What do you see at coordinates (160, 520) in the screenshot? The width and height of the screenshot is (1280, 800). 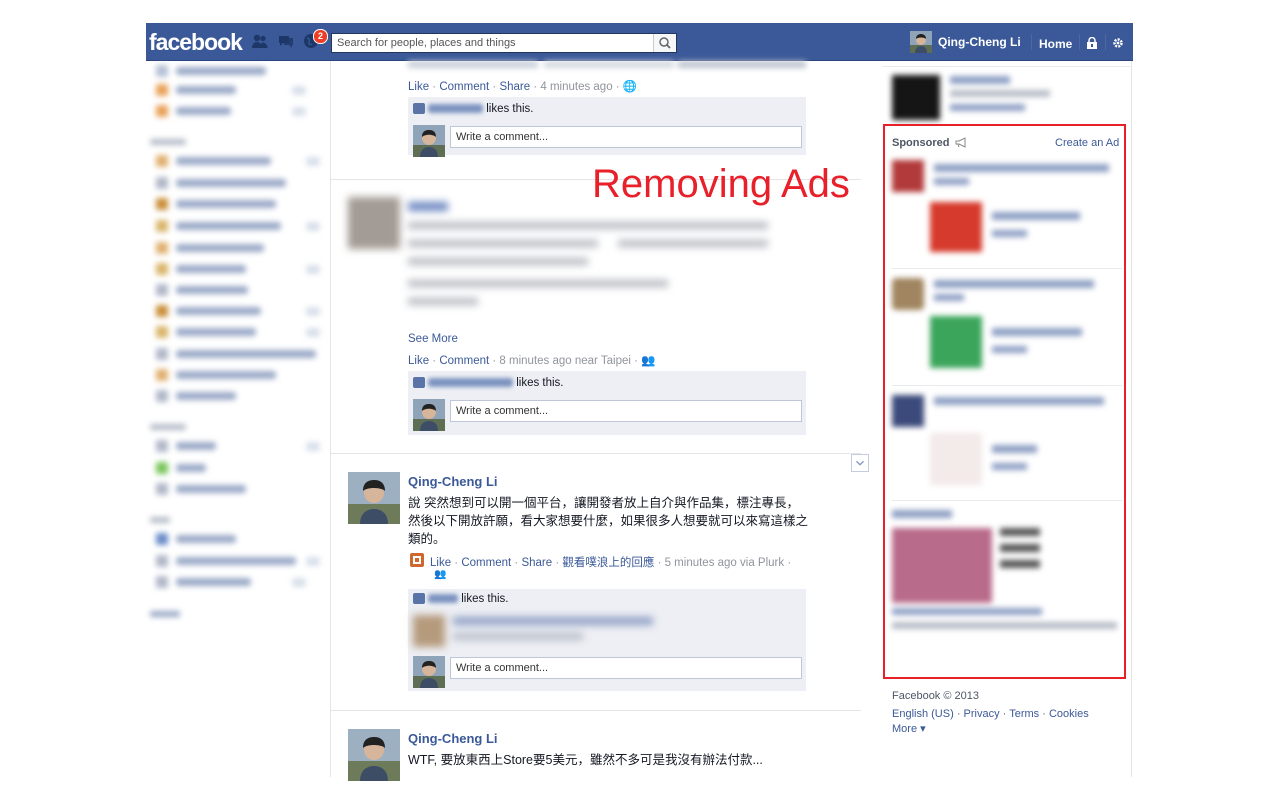 I see `nav-section-heading` at bounding box center [160, 520].